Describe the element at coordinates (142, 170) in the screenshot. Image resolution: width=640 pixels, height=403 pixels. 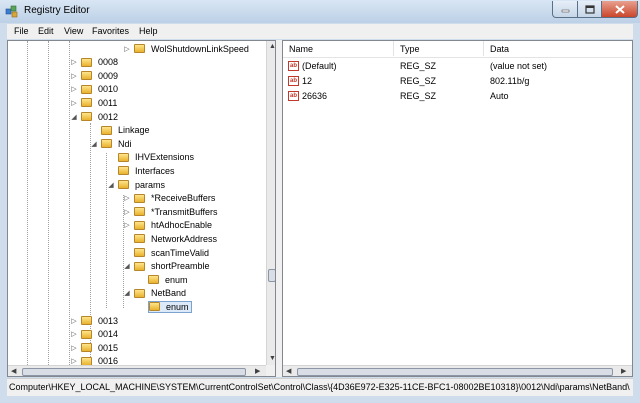
I see `tree-node: Interfaces` at that location.